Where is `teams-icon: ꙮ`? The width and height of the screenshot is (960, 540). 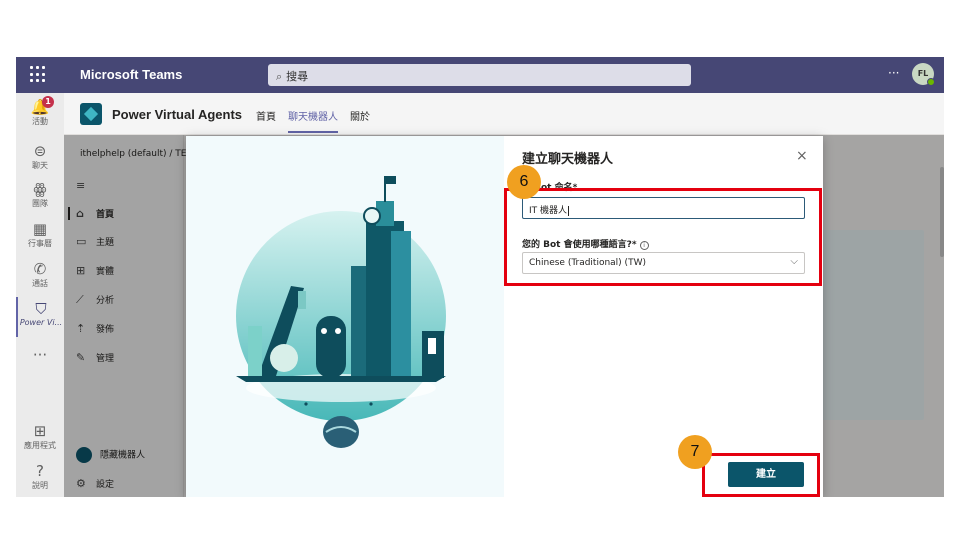 teams-icon: ꙮ is located at coordinates (40, 189).